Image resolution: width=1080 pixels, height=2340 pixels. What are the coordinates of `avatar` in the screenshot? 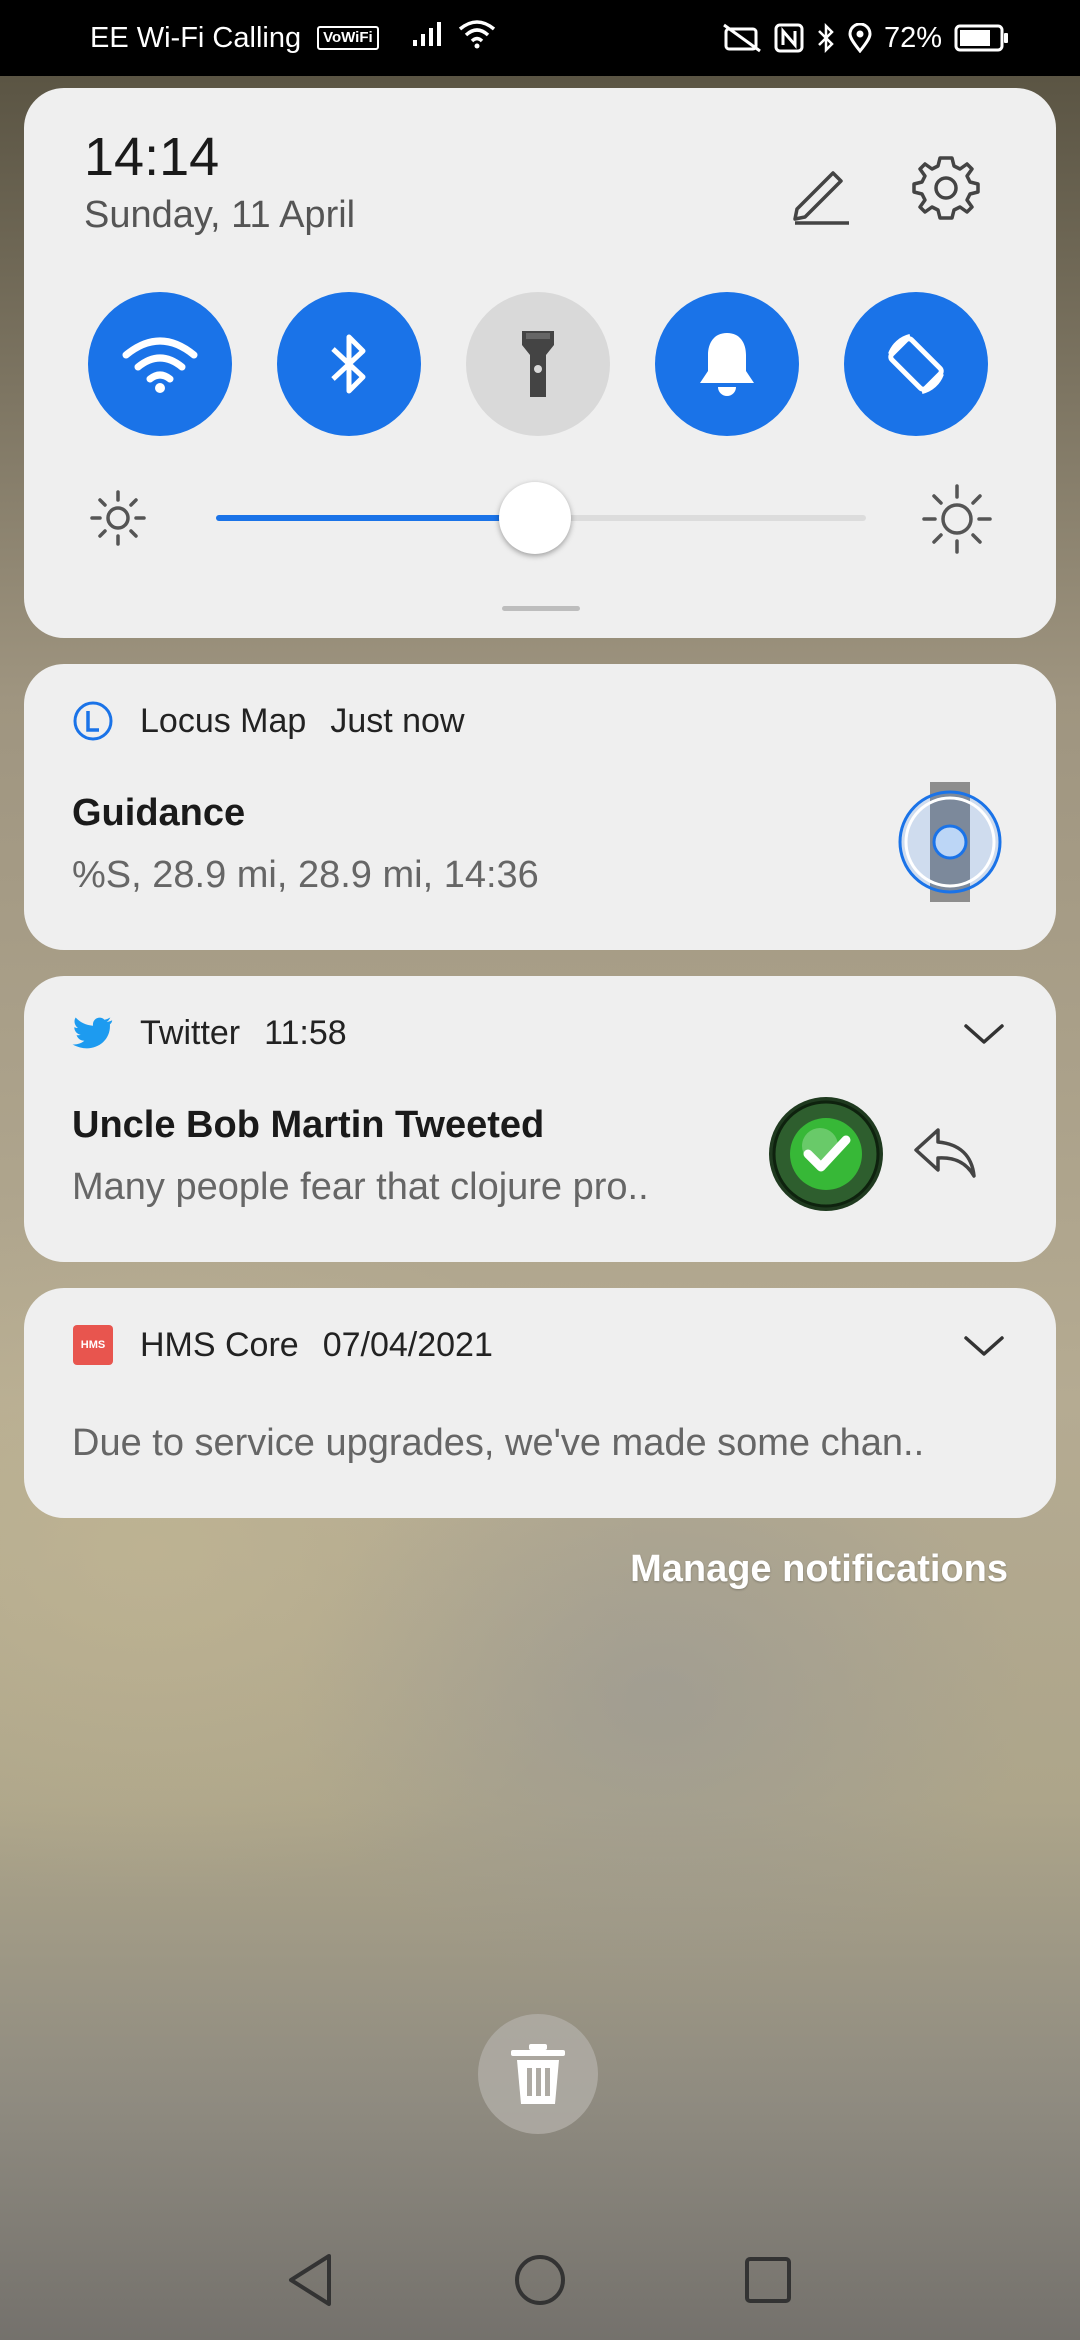 It's located at (826, 1154).